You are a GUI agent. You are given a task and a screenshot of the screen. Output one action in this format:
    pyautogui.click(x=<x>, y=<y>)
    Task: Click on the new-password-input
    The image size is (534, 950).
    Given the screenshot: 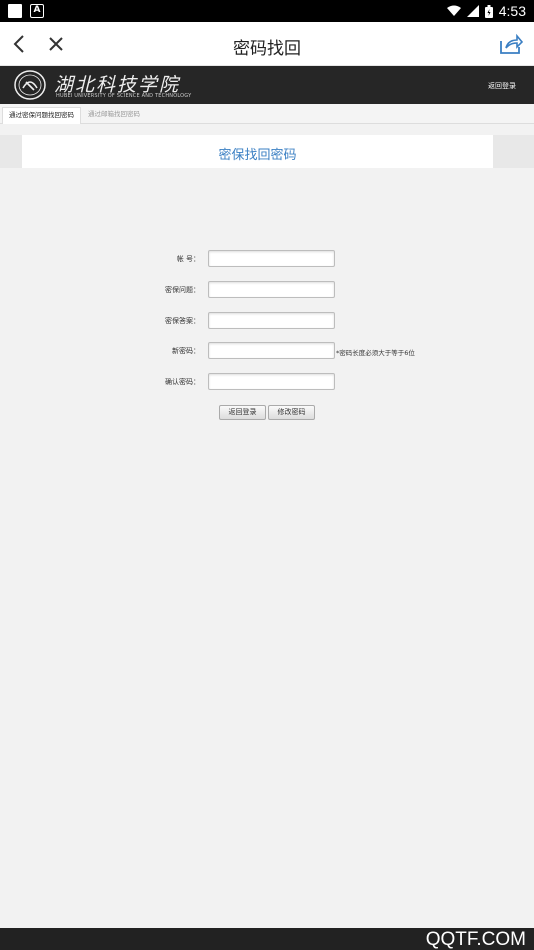 What is the action you would take?
    pyautogui.click(x=271, y=350)
    